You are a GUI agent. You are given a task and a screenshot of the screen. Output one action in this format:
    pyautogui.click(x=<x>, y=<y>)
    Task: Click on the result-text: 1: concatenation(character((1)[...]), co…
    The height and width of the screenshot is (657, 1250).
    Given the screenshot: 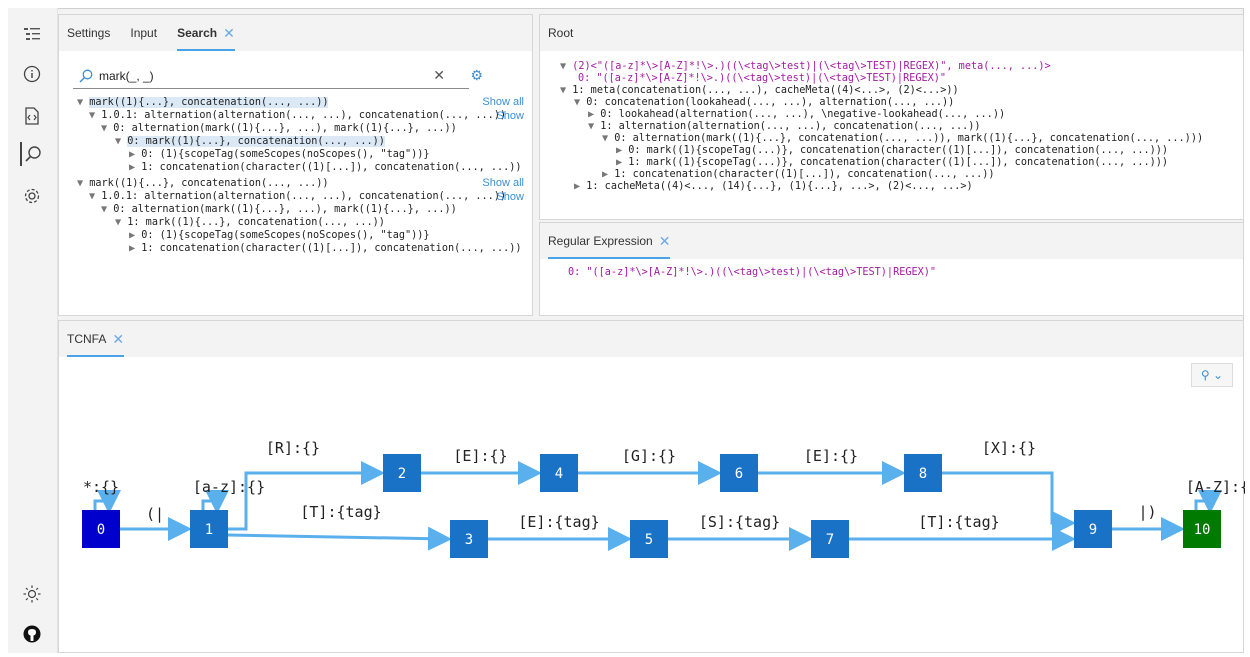 What is the action you would take?
    pyautogui.click(x=331, y=248)
    